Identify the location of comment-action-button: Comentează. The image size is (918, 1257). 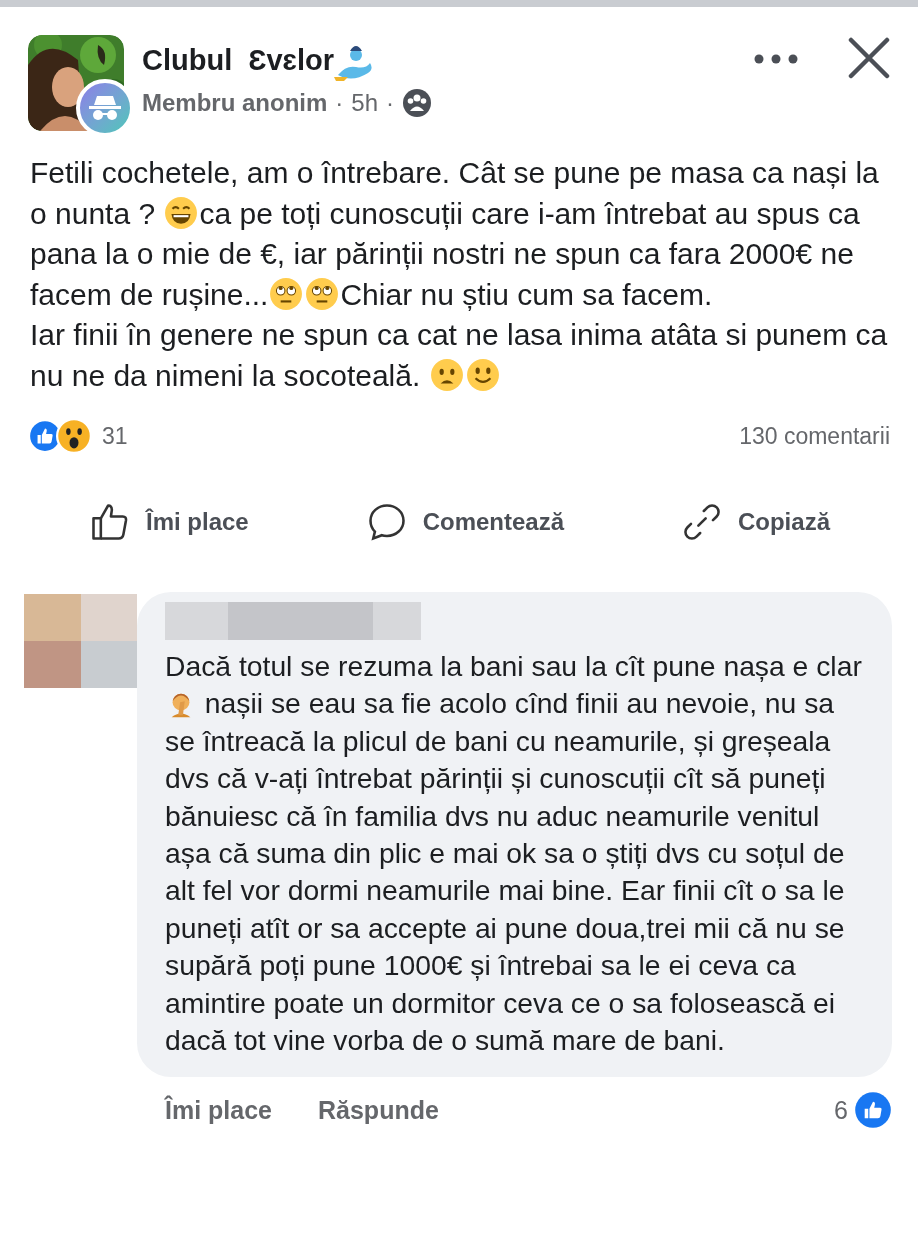
(464, 522).